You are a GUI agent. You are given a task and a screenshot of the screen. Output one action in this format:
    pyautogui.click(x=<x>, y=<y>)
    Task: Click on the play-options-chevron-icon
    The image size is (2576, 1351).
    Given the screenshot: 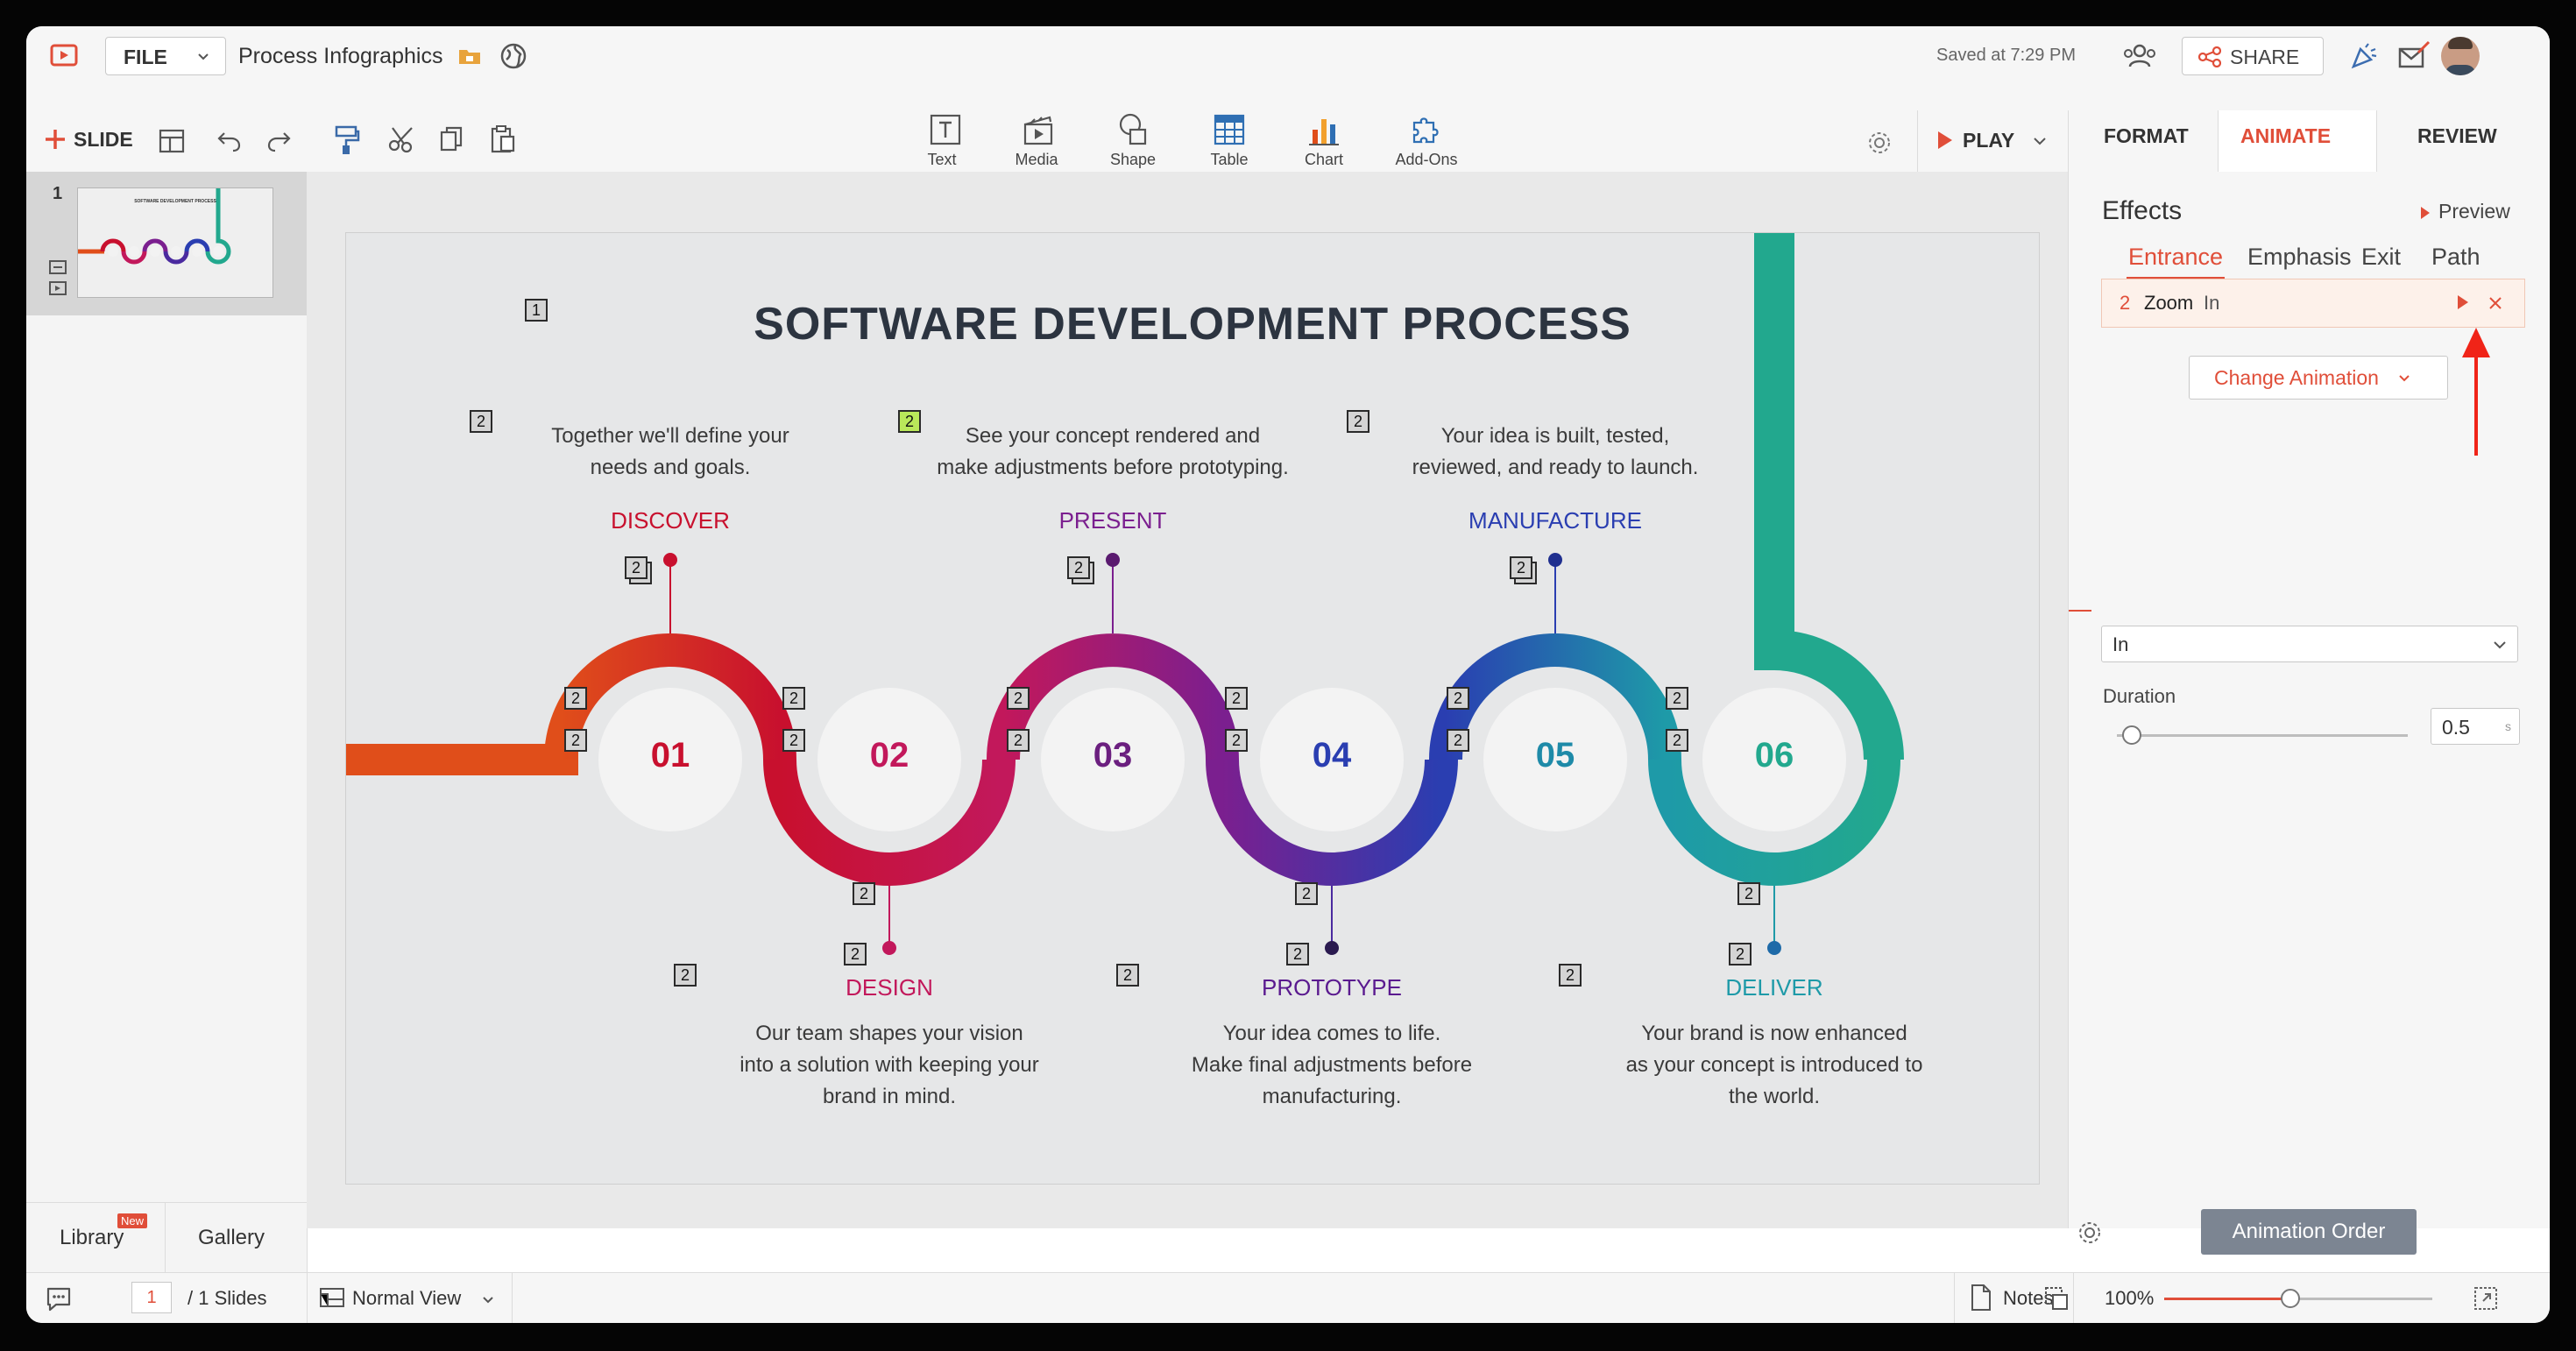 What is the action you would take?
    pyautogui.click(x=2040, y=142)
    